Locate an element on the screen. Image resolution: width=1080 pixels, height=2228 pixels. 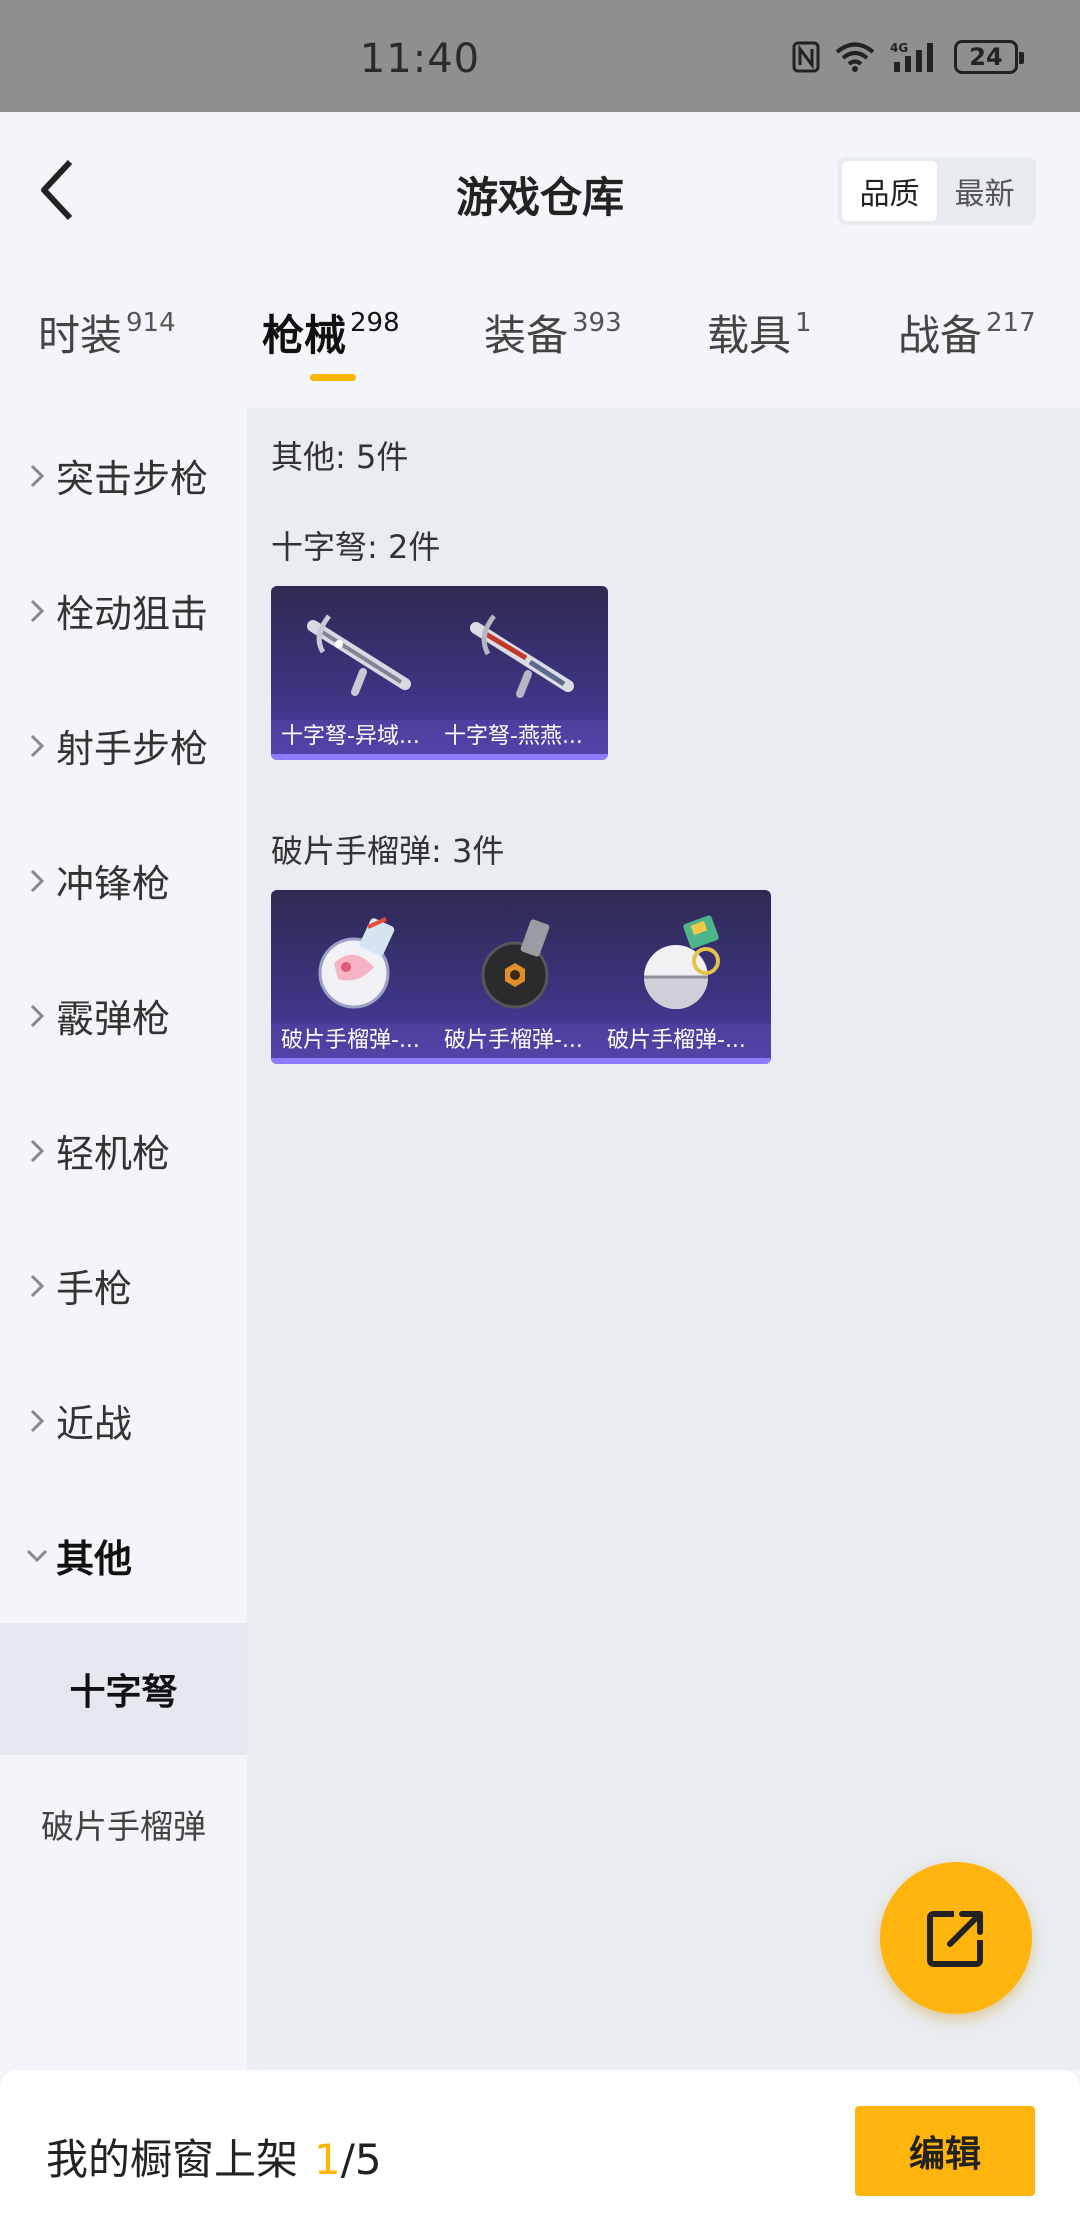
chevron-down-icon is located at coordinates (37, 1556).